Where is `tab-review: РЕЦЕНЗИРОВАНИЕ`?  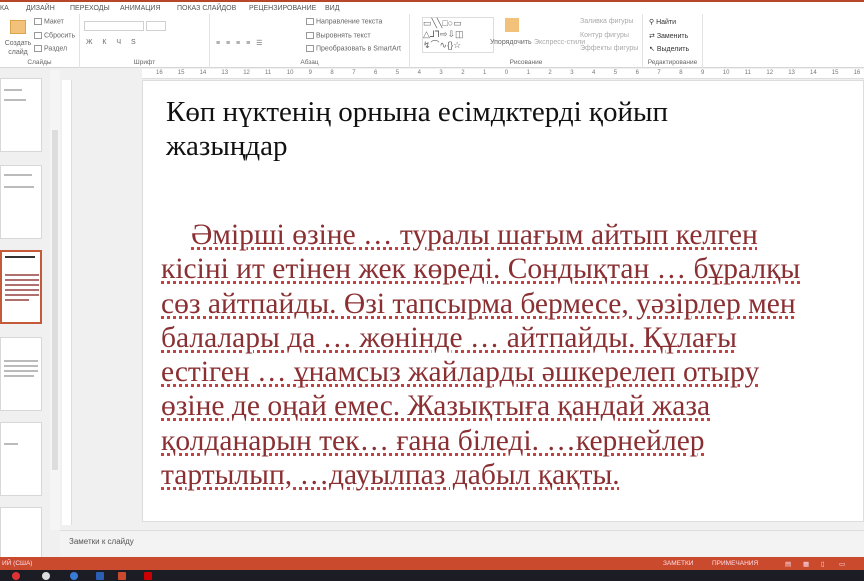
tab-review: РЕЦЕНЗИРОВАНИЕ is located at coordinates (282, 8).